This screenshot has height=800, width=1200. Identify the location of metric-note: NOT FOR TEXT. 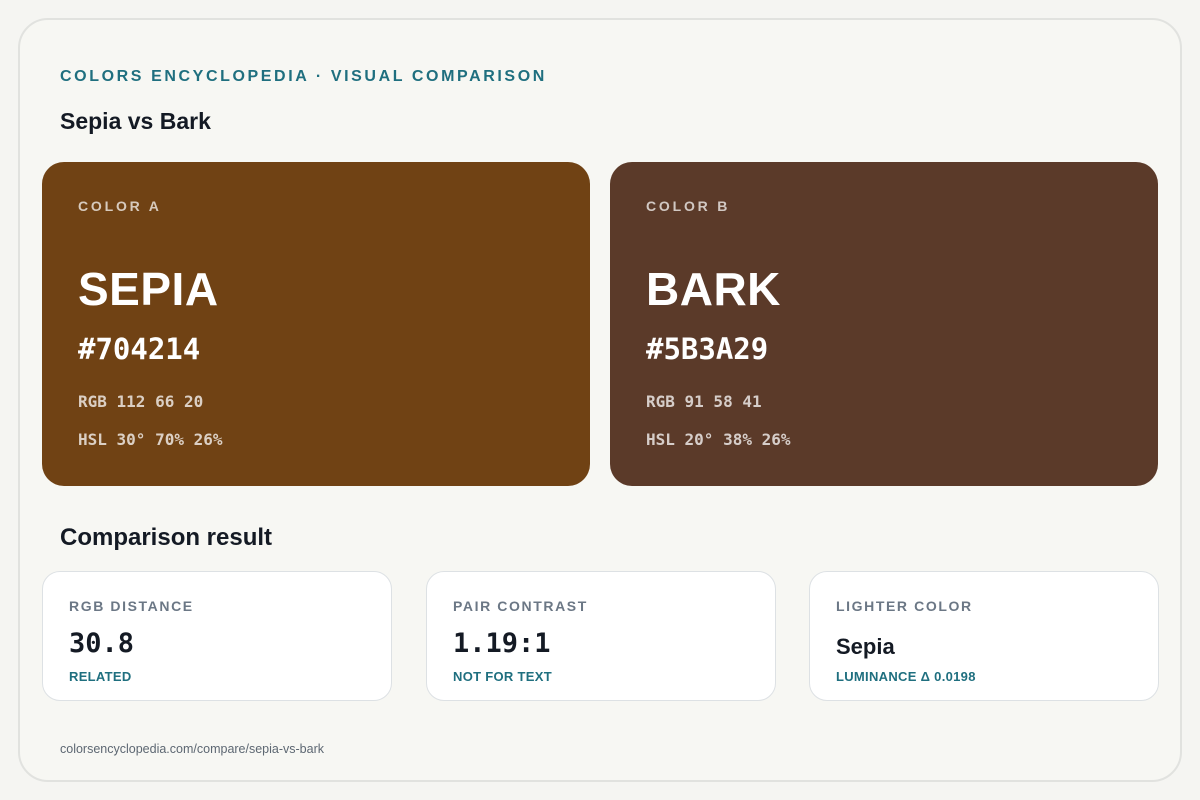
(502, 676).